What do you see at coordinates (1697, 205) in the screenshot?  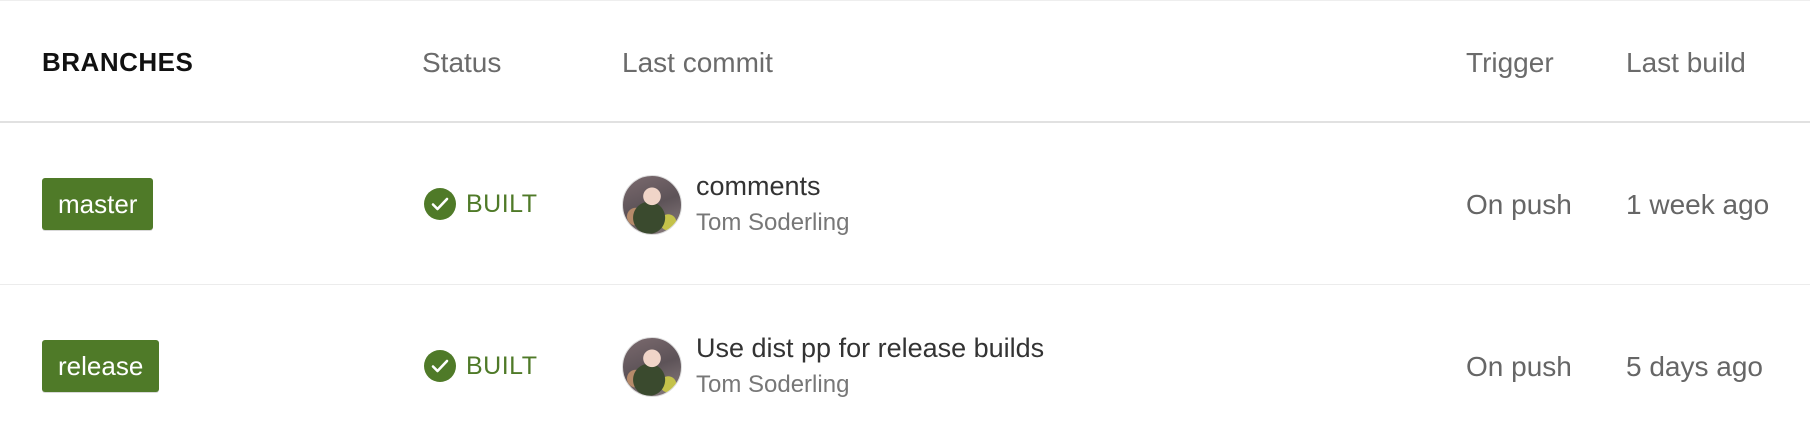 I see `last-build-value: 1 week ago` at bounding box center [1697, 205].